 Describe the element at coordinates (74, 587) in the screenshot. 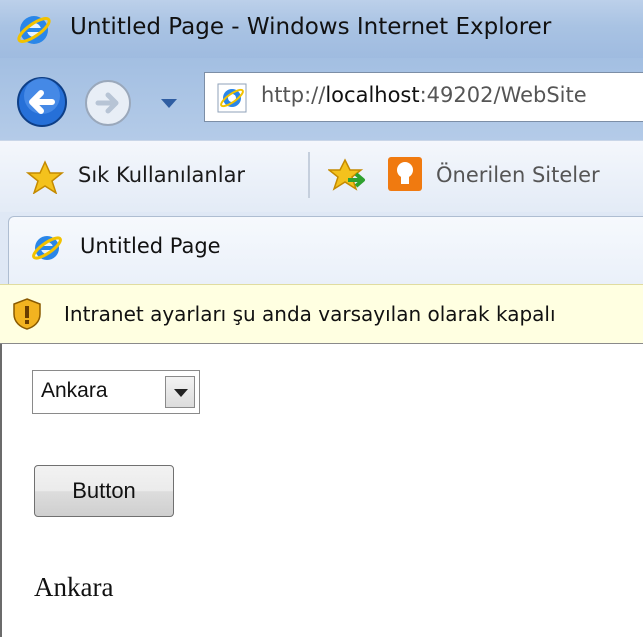

I see `result-label: Ankara` at that location.